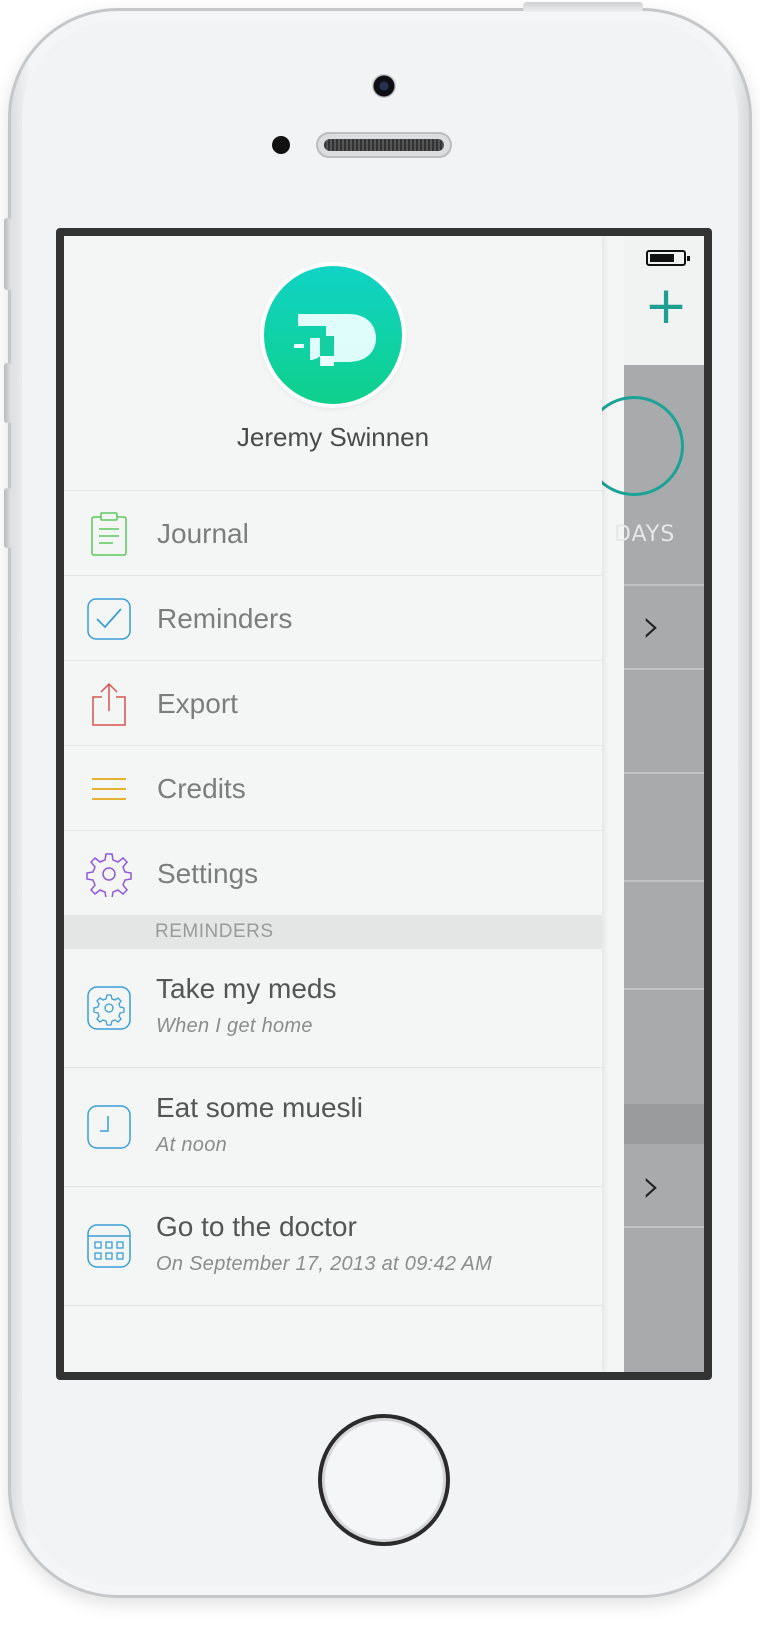  Describe the element at coordinates (333, 787) in the screenshot. I see `menu-item-credits: Credits` at that location.